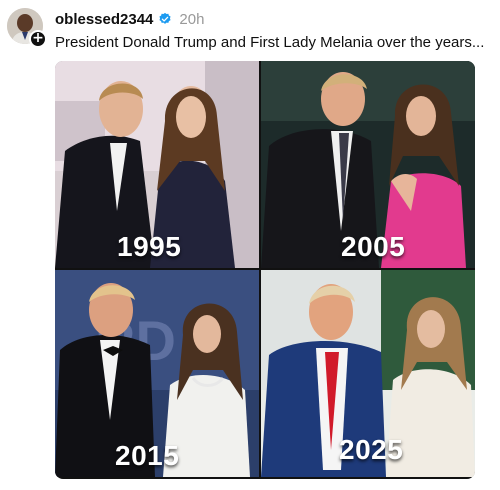  What do you see at coordinates (371, 449) in the screenshot?
I see `year-label-2025: 2025` at bounding box center [371, 449].